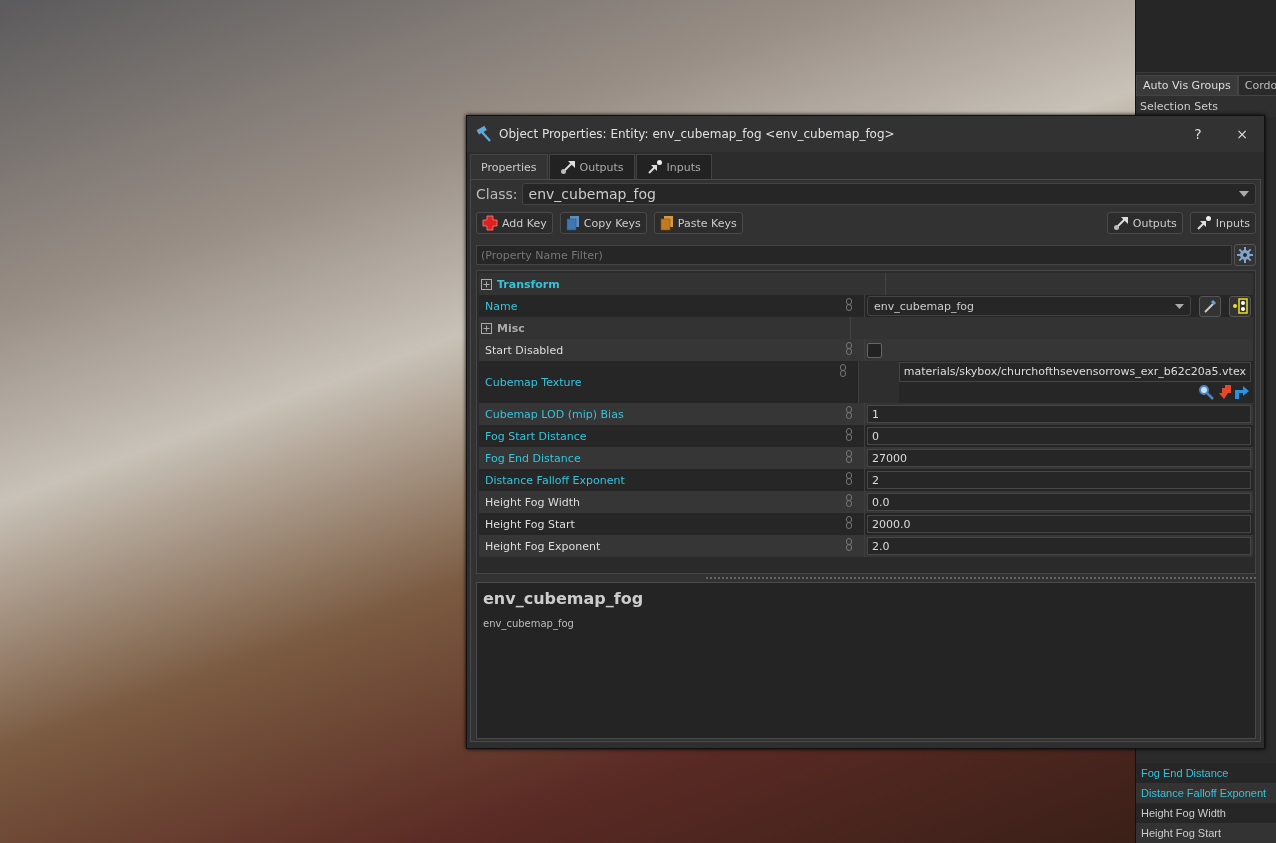 The image size is (1276, 843). I want to click on property-label: Cubemap LOD (mip) Bias, so click(554, 414).